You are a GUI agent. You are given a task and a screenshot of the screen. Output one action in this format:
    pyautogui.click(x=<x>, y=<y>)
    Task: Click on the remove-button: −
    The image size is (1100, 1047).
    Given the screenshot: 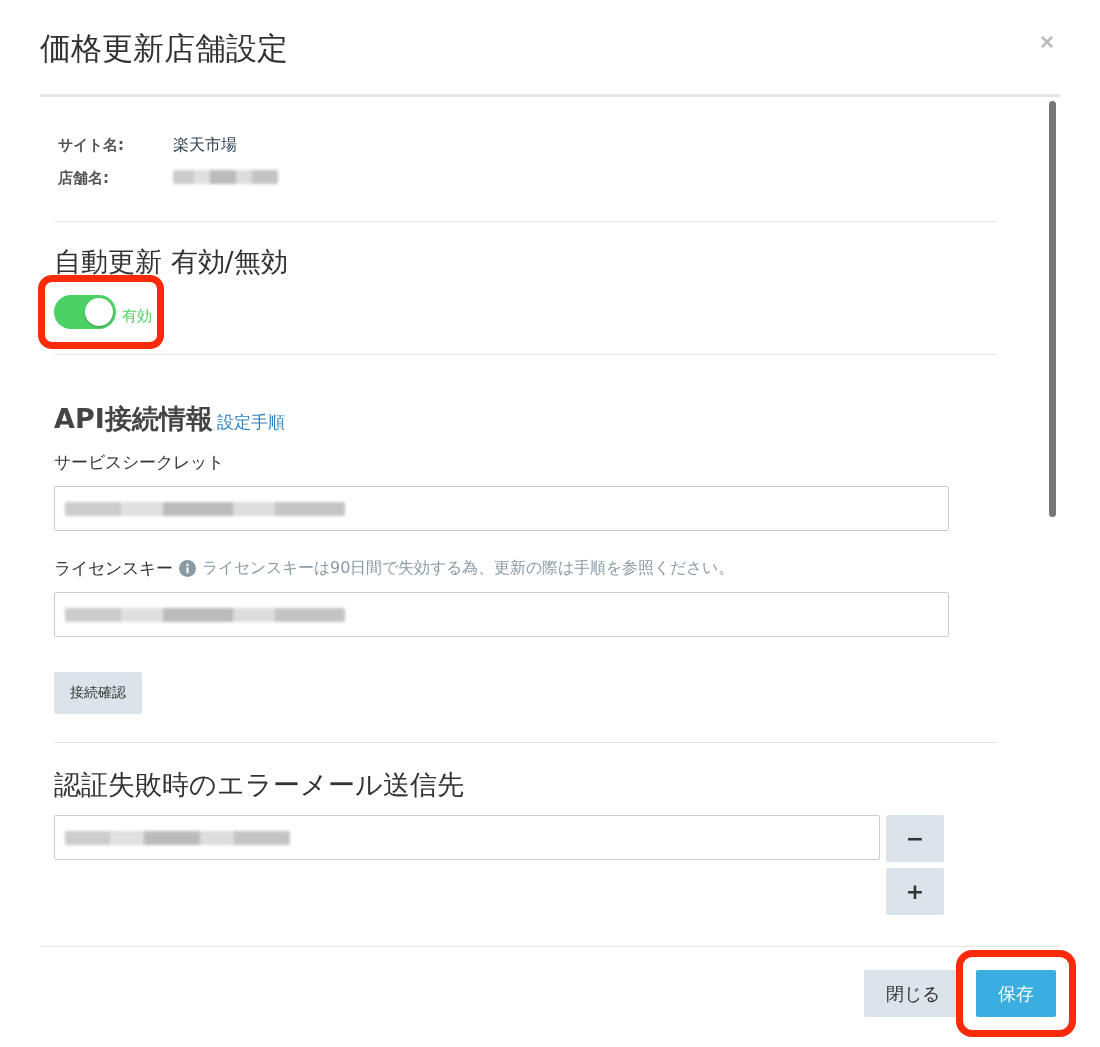 What is the action you would take?
    pyautogui.click(x=915, y=838)
    